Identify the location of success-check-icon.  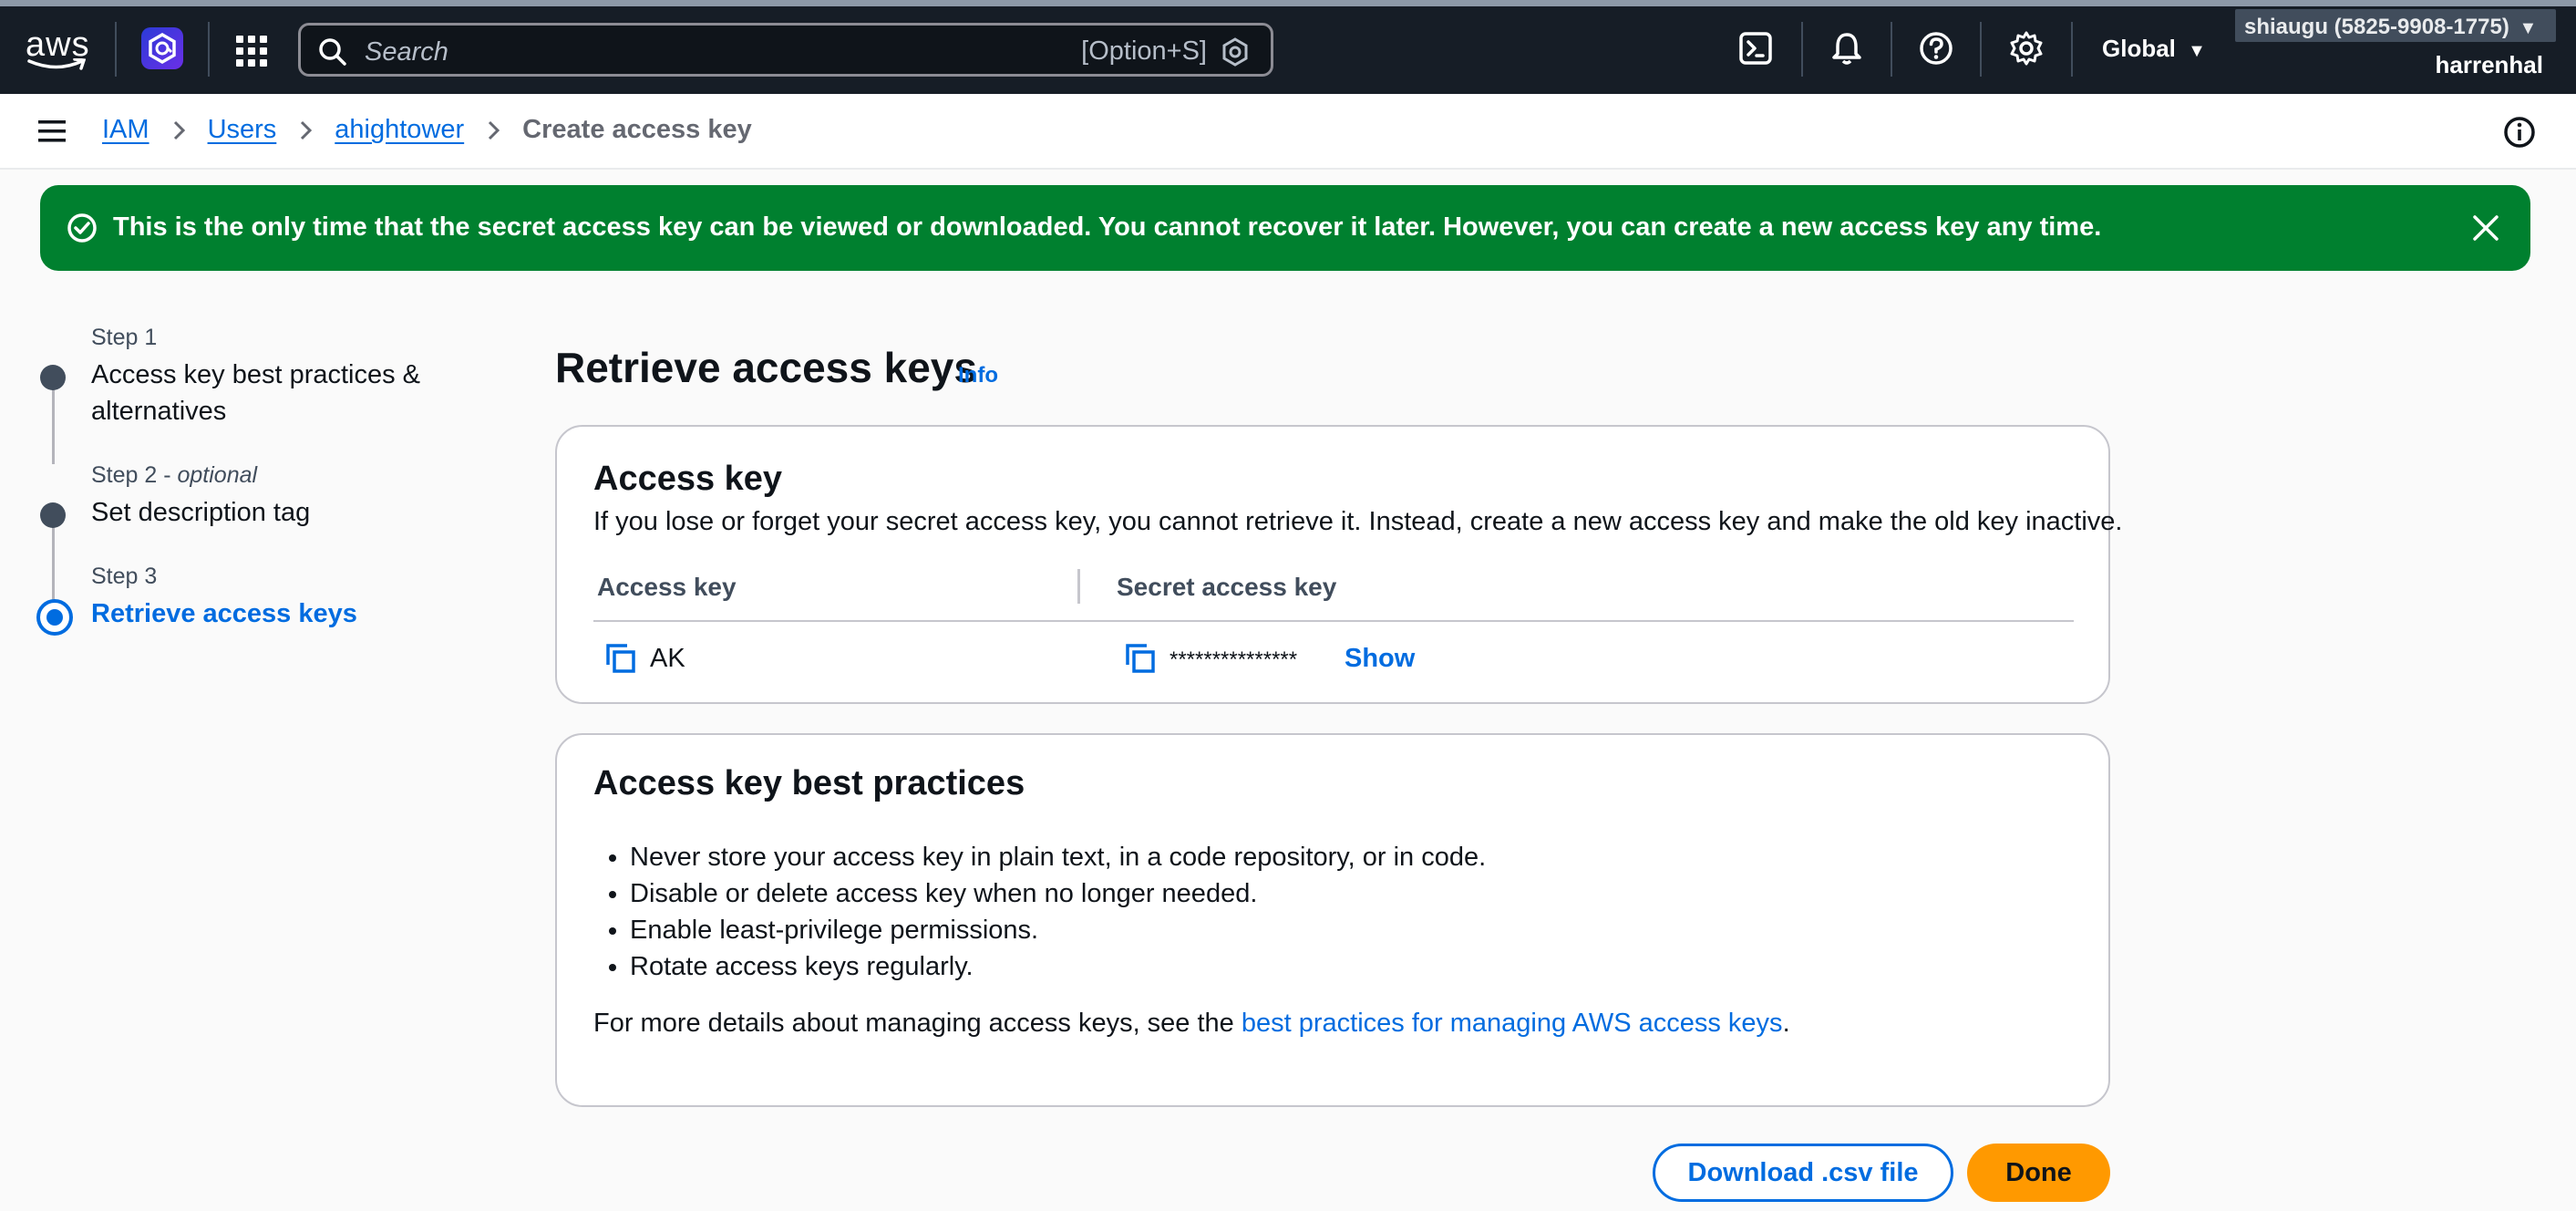
(82, 228).